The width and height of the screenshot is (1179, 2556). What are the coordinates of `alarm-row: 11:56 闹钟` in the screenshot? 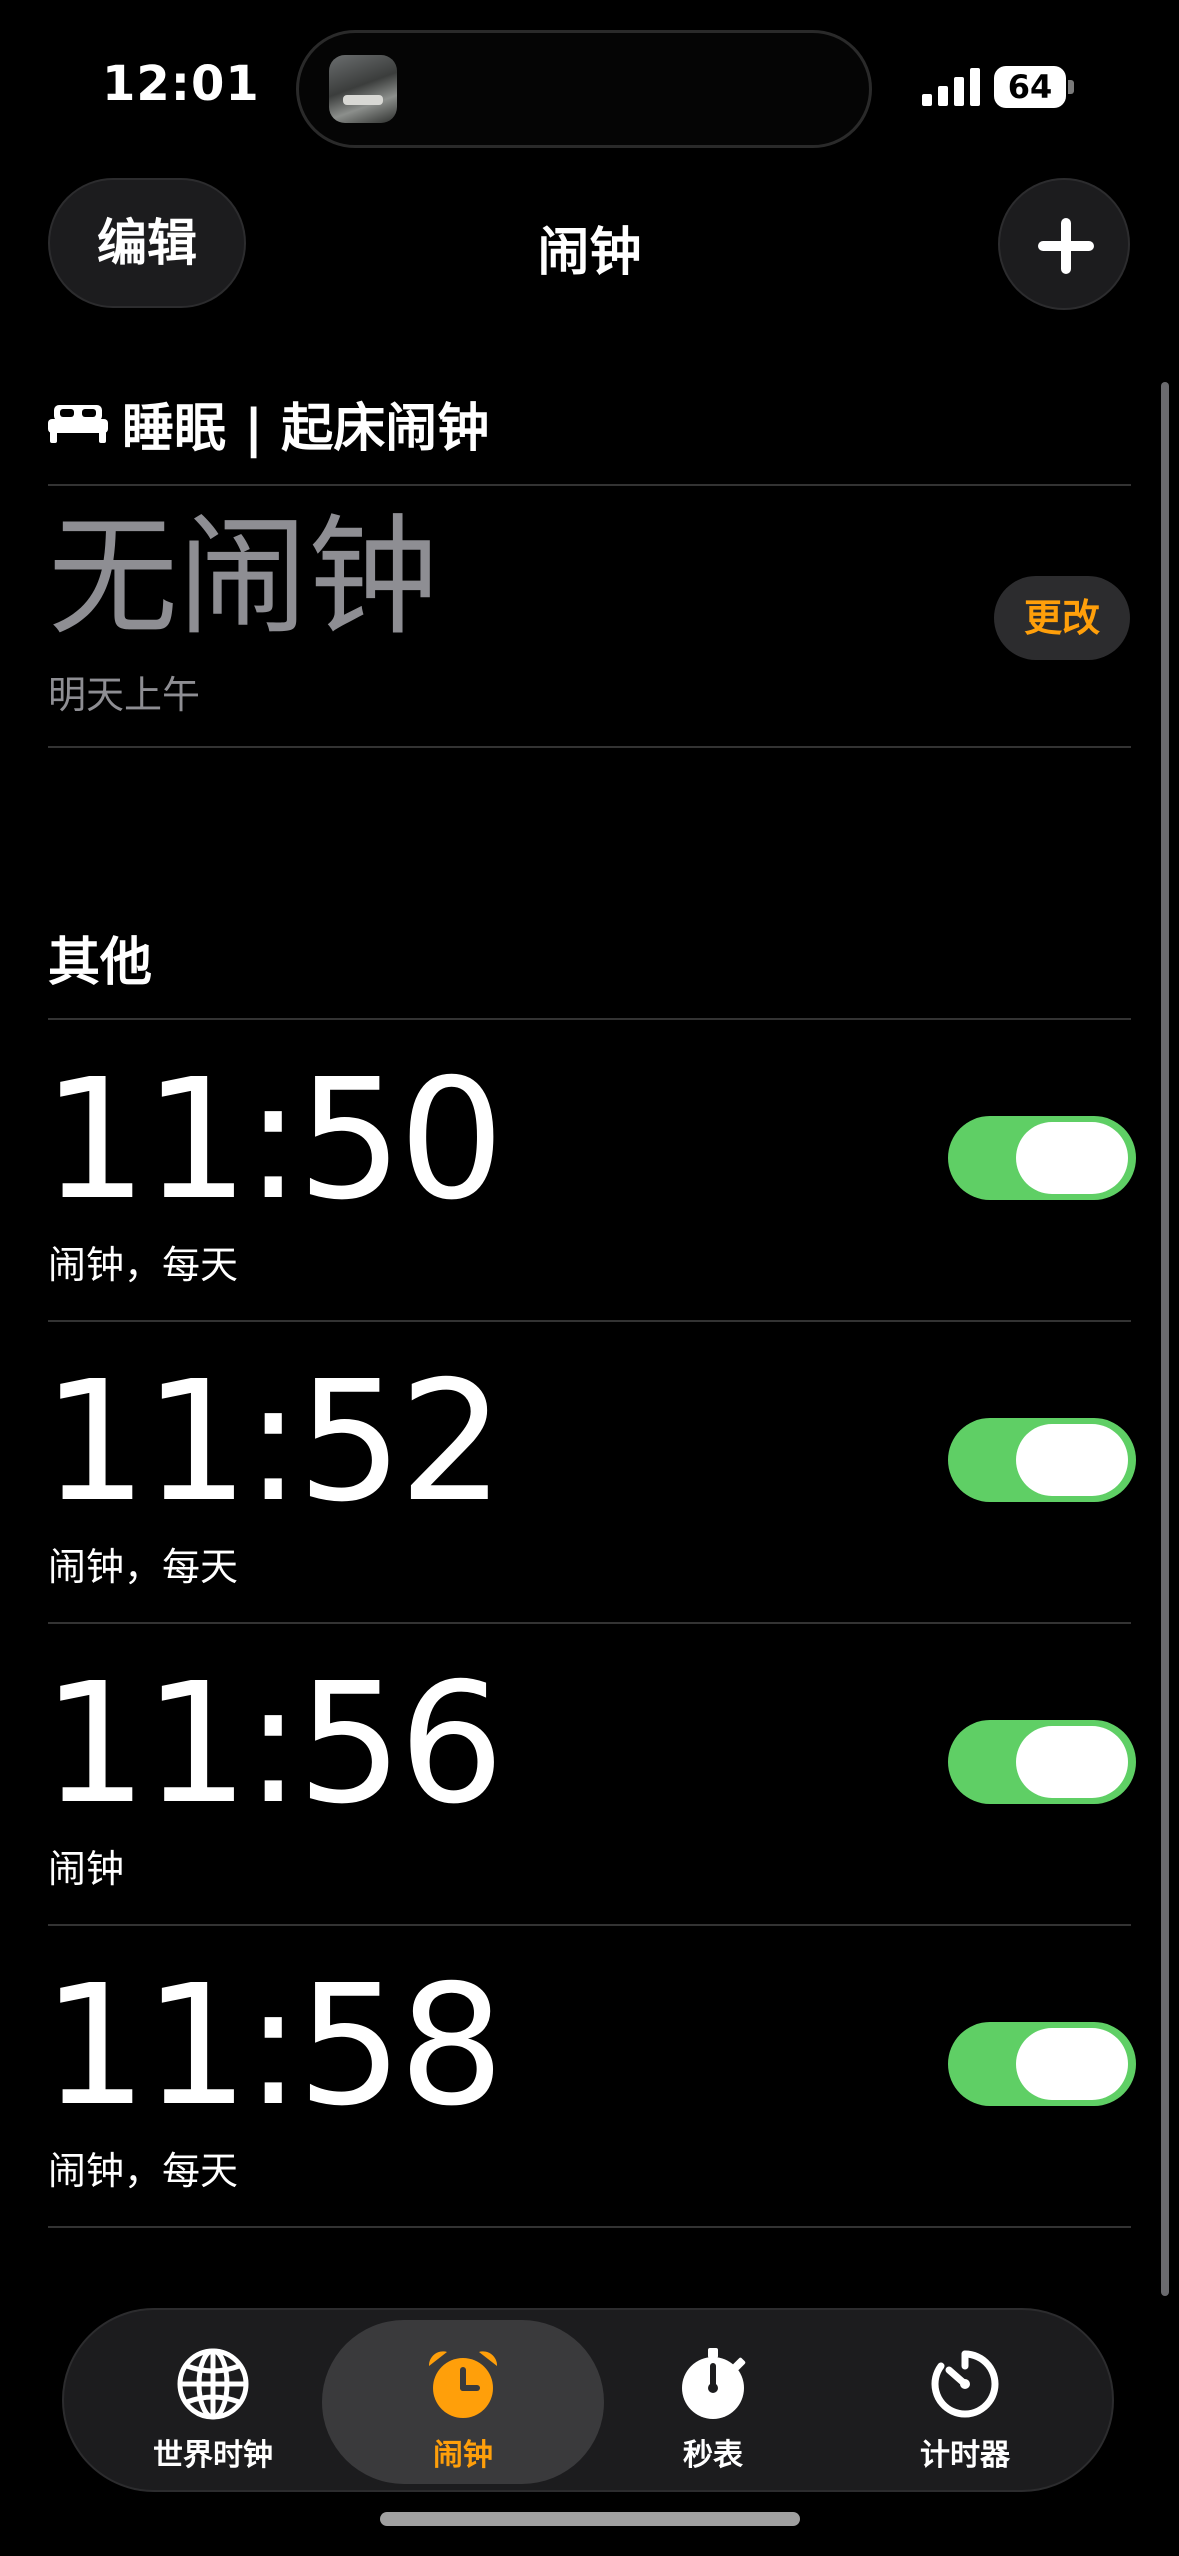 It's located at (589, 1775).